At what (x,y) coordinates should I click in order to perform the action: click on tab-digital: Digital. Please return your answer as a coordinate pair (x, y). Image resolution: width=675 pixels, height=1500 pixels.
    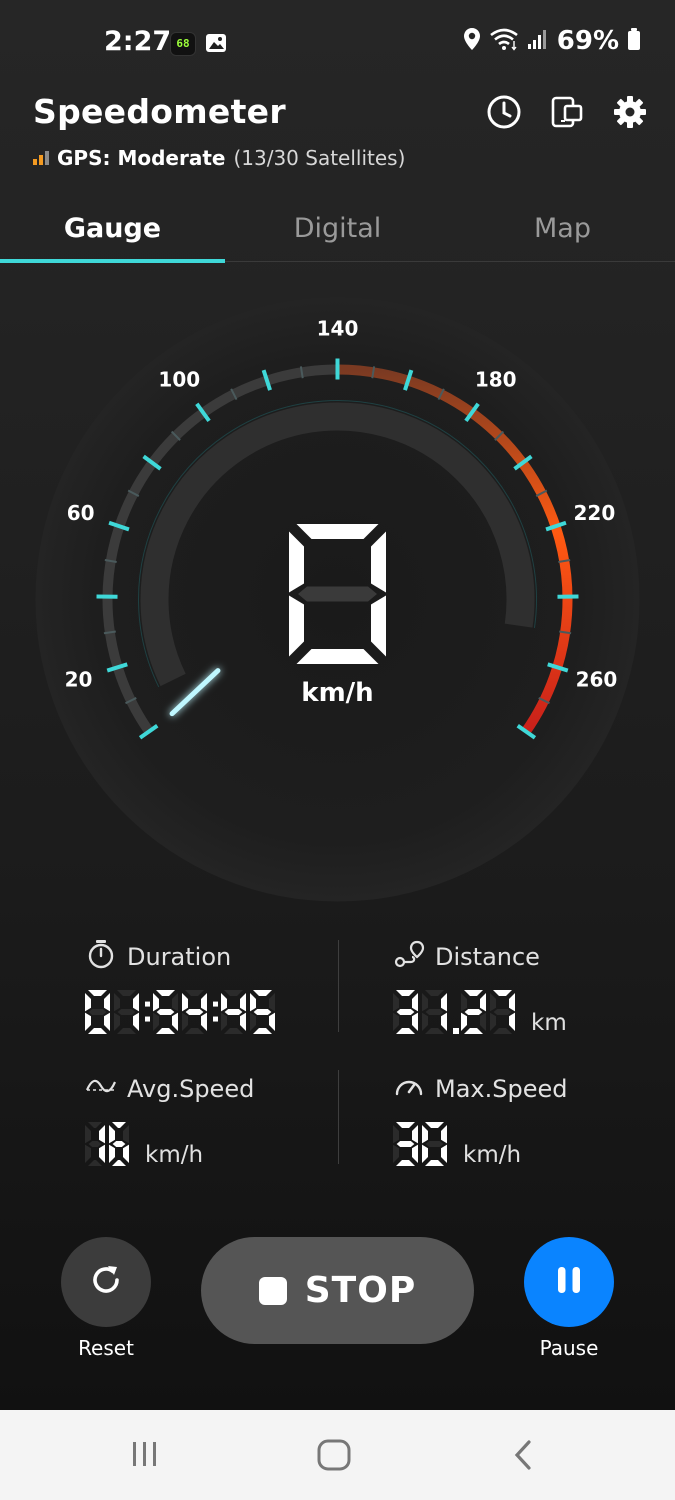
    Looking at the image, I should click on (337, 228).